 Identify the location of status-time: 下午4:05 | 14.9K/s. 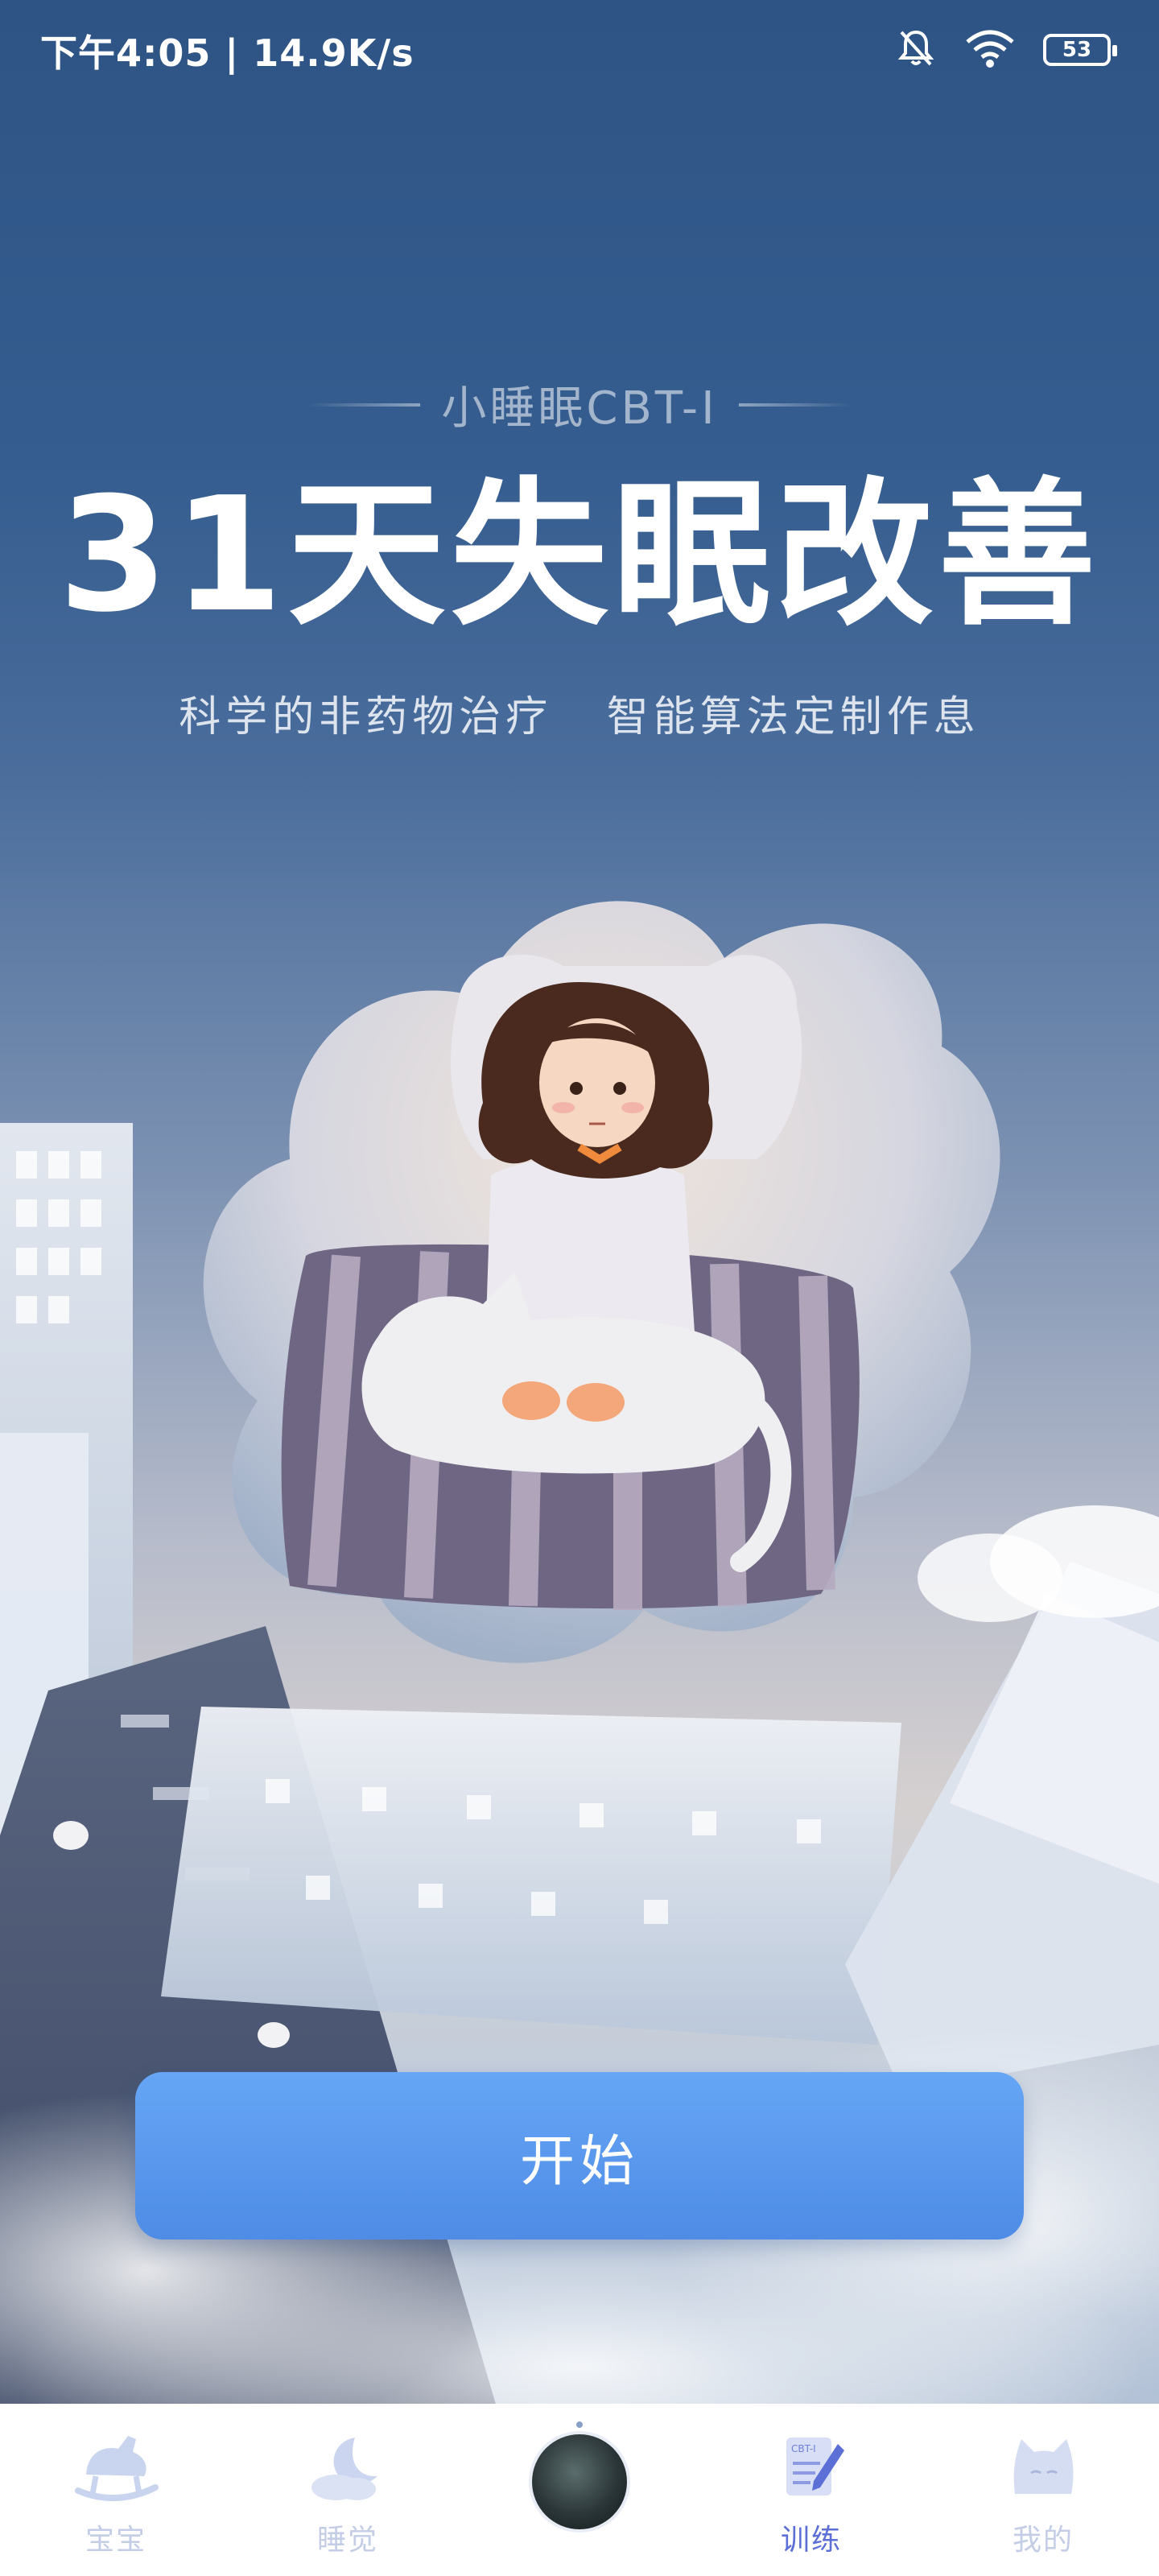
(227, 53).